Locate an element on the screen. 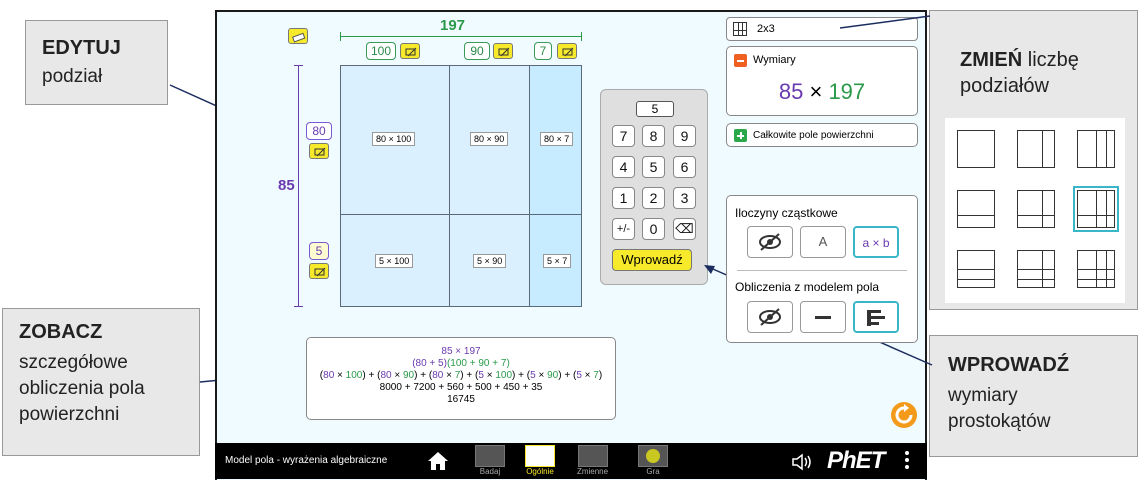  left-dimension-line is located at coordinates (298, 186).